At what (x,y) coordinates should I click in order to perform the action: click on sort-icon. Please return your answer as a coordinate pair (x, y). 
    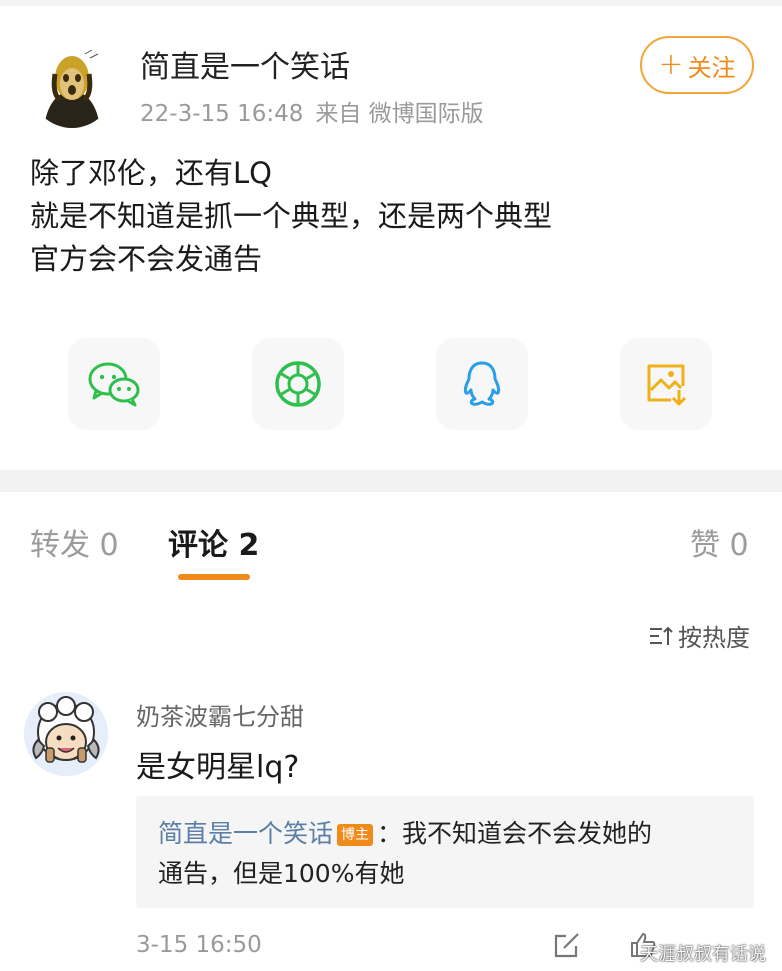
    Looking at the image, I should click on (661, 635).